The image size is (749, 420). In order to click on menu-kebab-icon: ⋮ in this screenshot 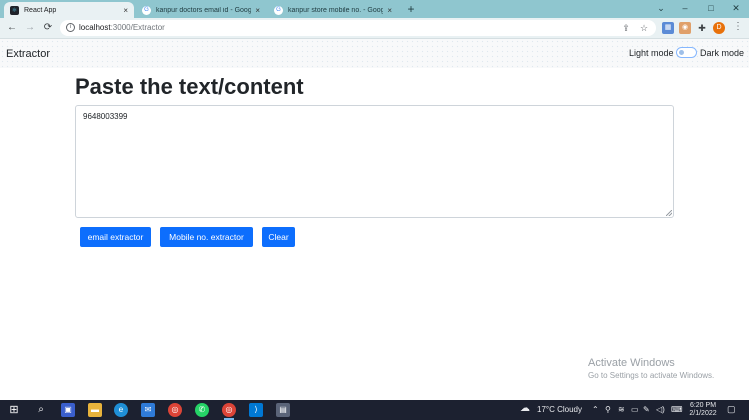, I will do `click(738, 26)`.